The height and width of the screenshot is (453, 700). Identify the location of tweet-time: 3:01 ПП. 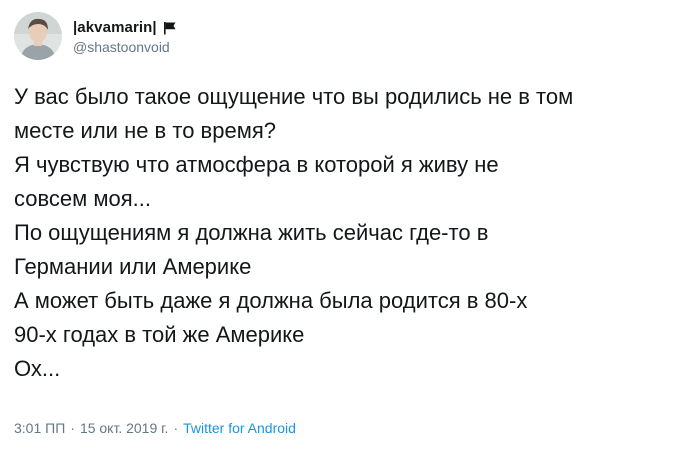
(39, 428).